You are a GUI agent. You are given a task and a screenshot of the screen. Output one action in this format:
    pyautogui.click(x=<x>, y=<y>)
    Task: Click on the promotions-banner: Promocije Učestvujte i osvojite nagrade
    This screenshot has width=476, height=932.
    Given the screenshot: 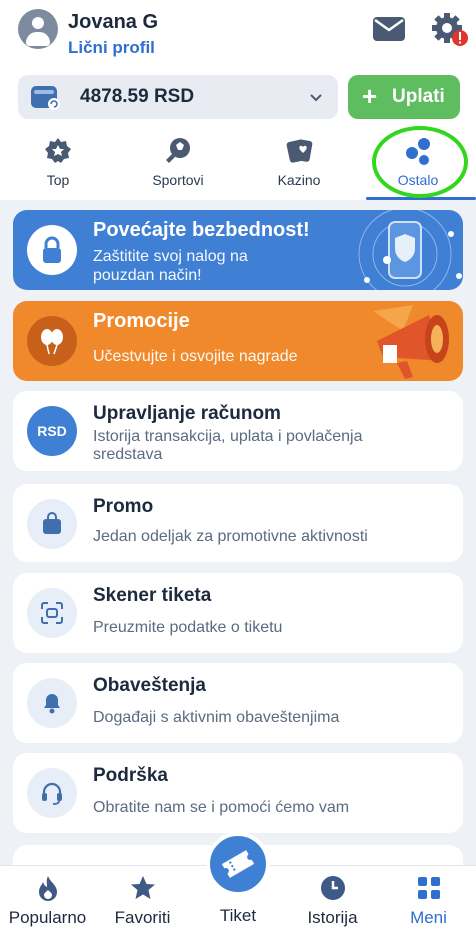 What is the action you would take?
    pyautogui.click(x=238, y=341)
    